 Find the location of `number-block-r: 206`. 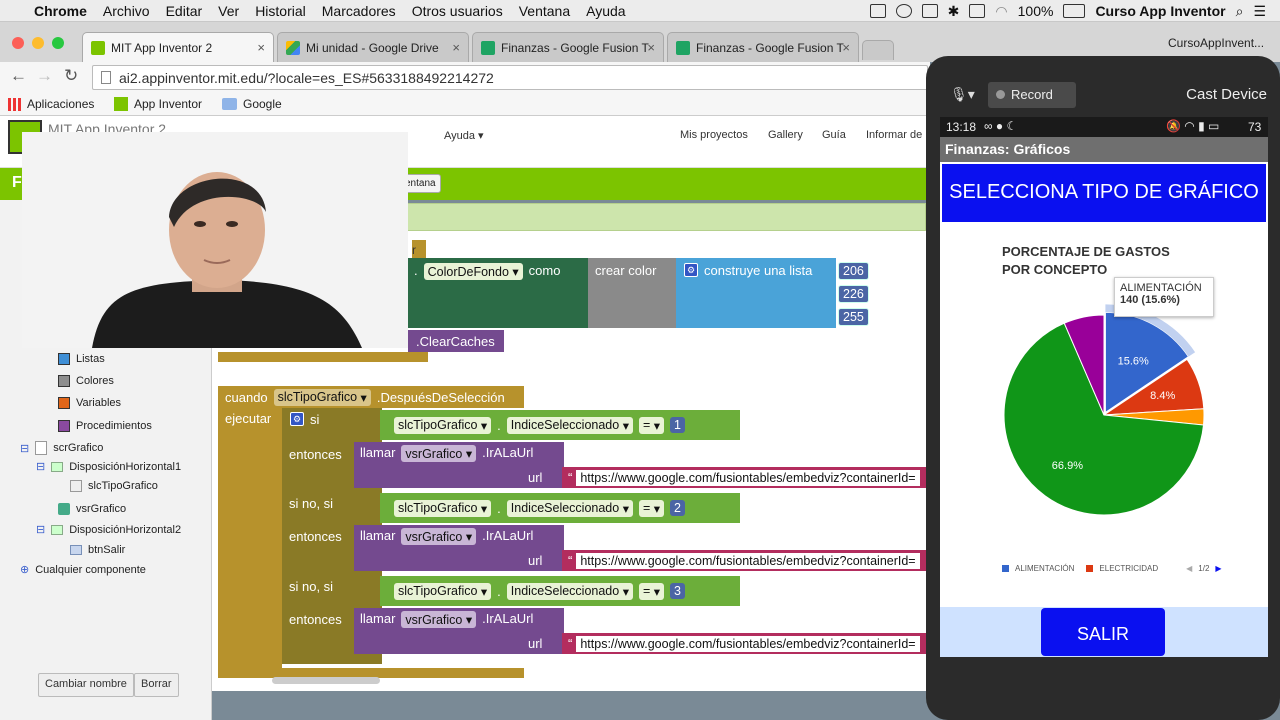

number-block-r: 206 is located at coordinates (853, 271).